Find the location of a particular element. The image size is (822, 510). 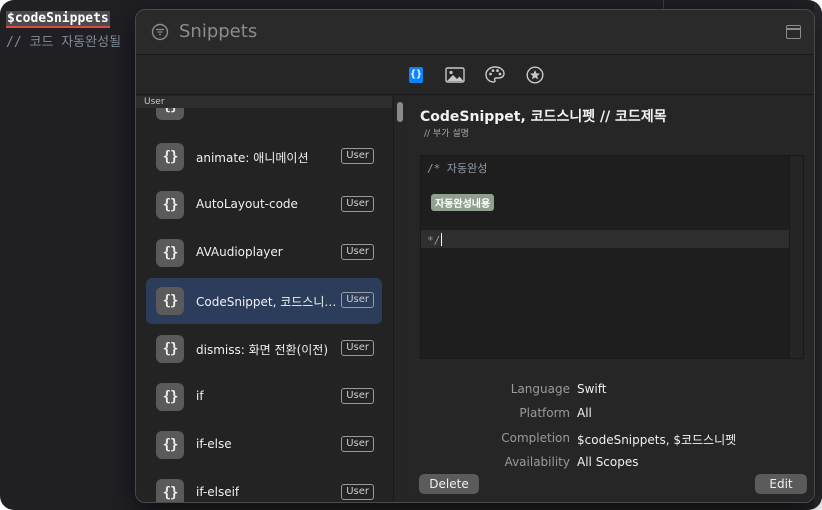

list-item-if-elseif: {} if-elseif User is located at coordinates (264, 486).